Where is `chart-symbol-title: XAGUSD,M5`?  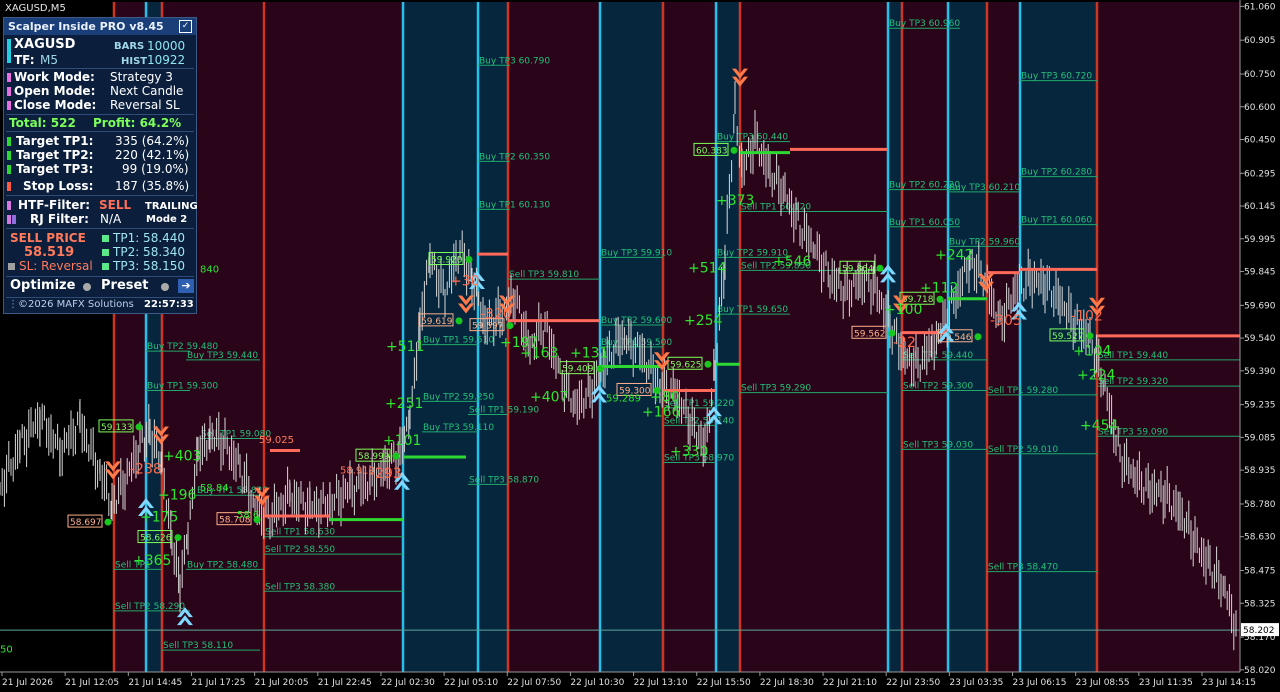
chart-symbol-title: XAGUSD,M5 is located at coordinates (35, 8).